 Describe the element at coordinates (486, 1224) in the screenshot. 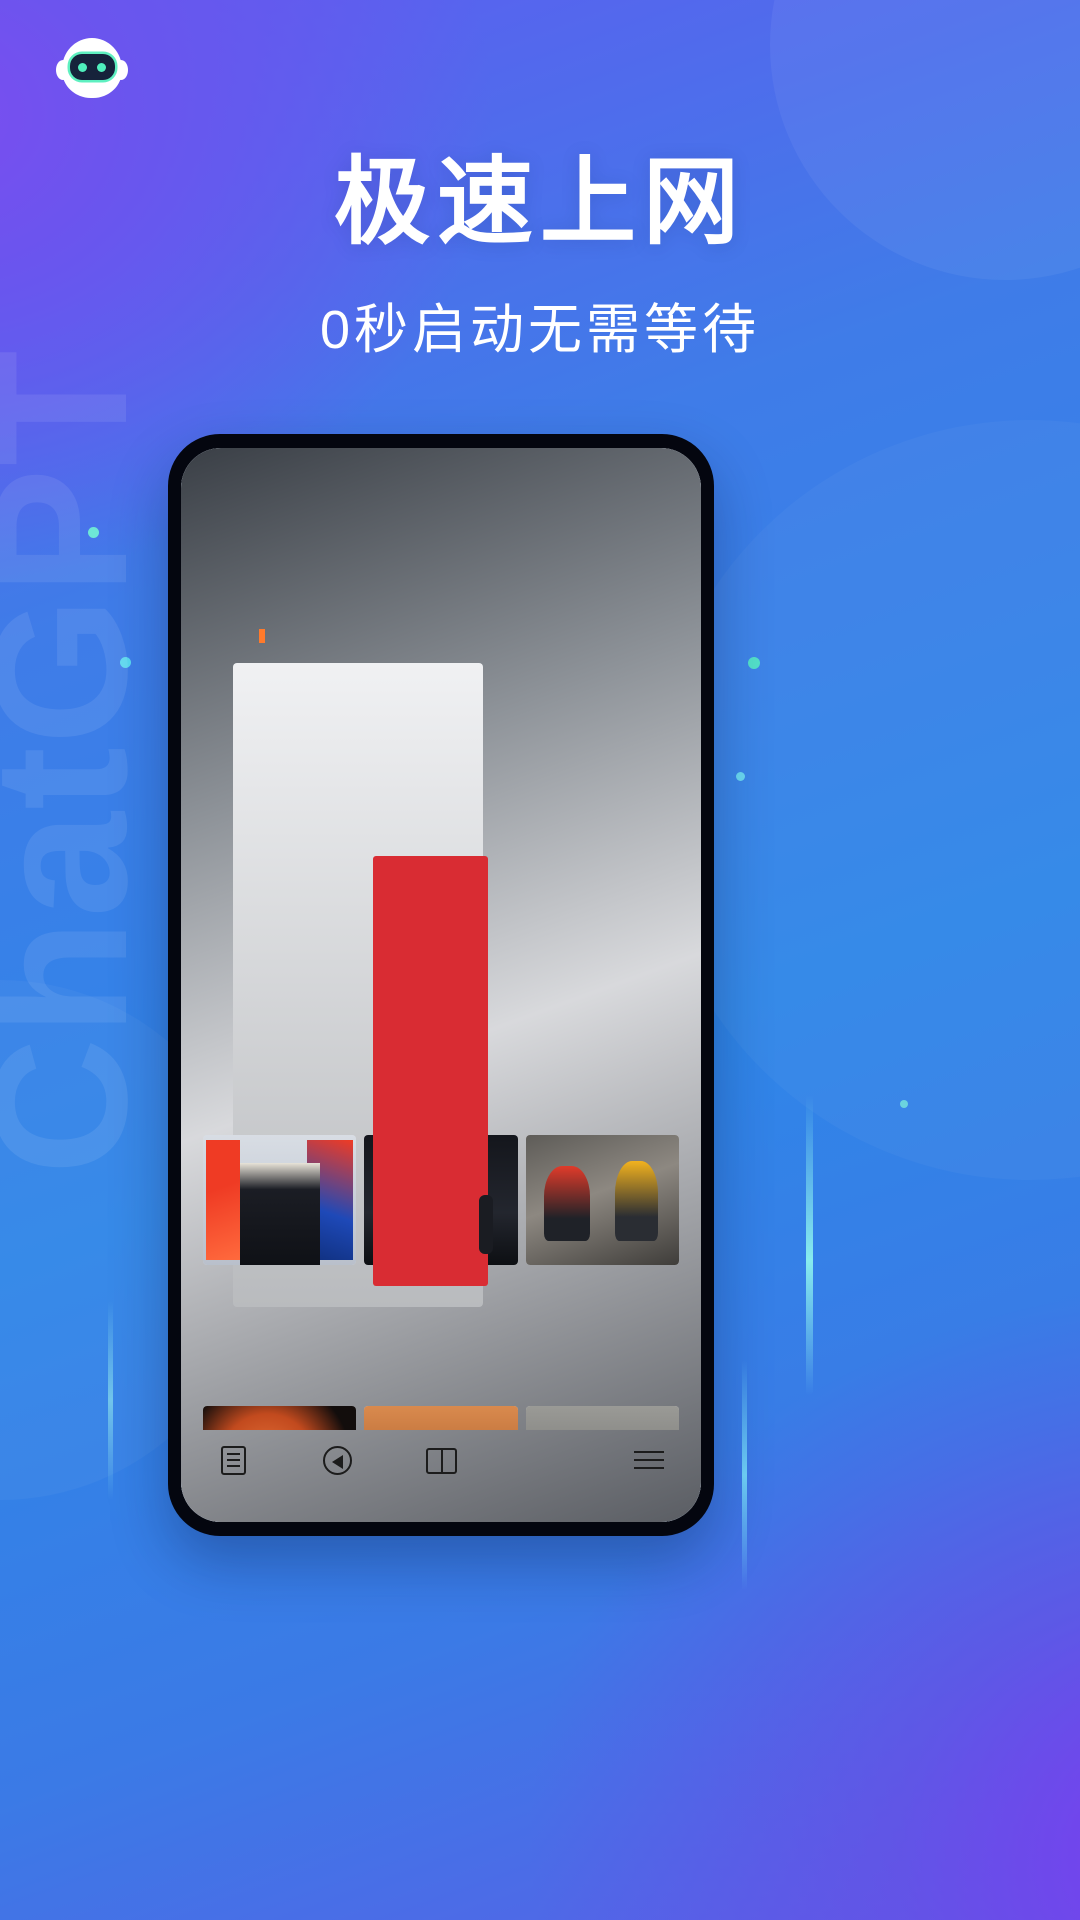

I see `photo-microphone` at that location.